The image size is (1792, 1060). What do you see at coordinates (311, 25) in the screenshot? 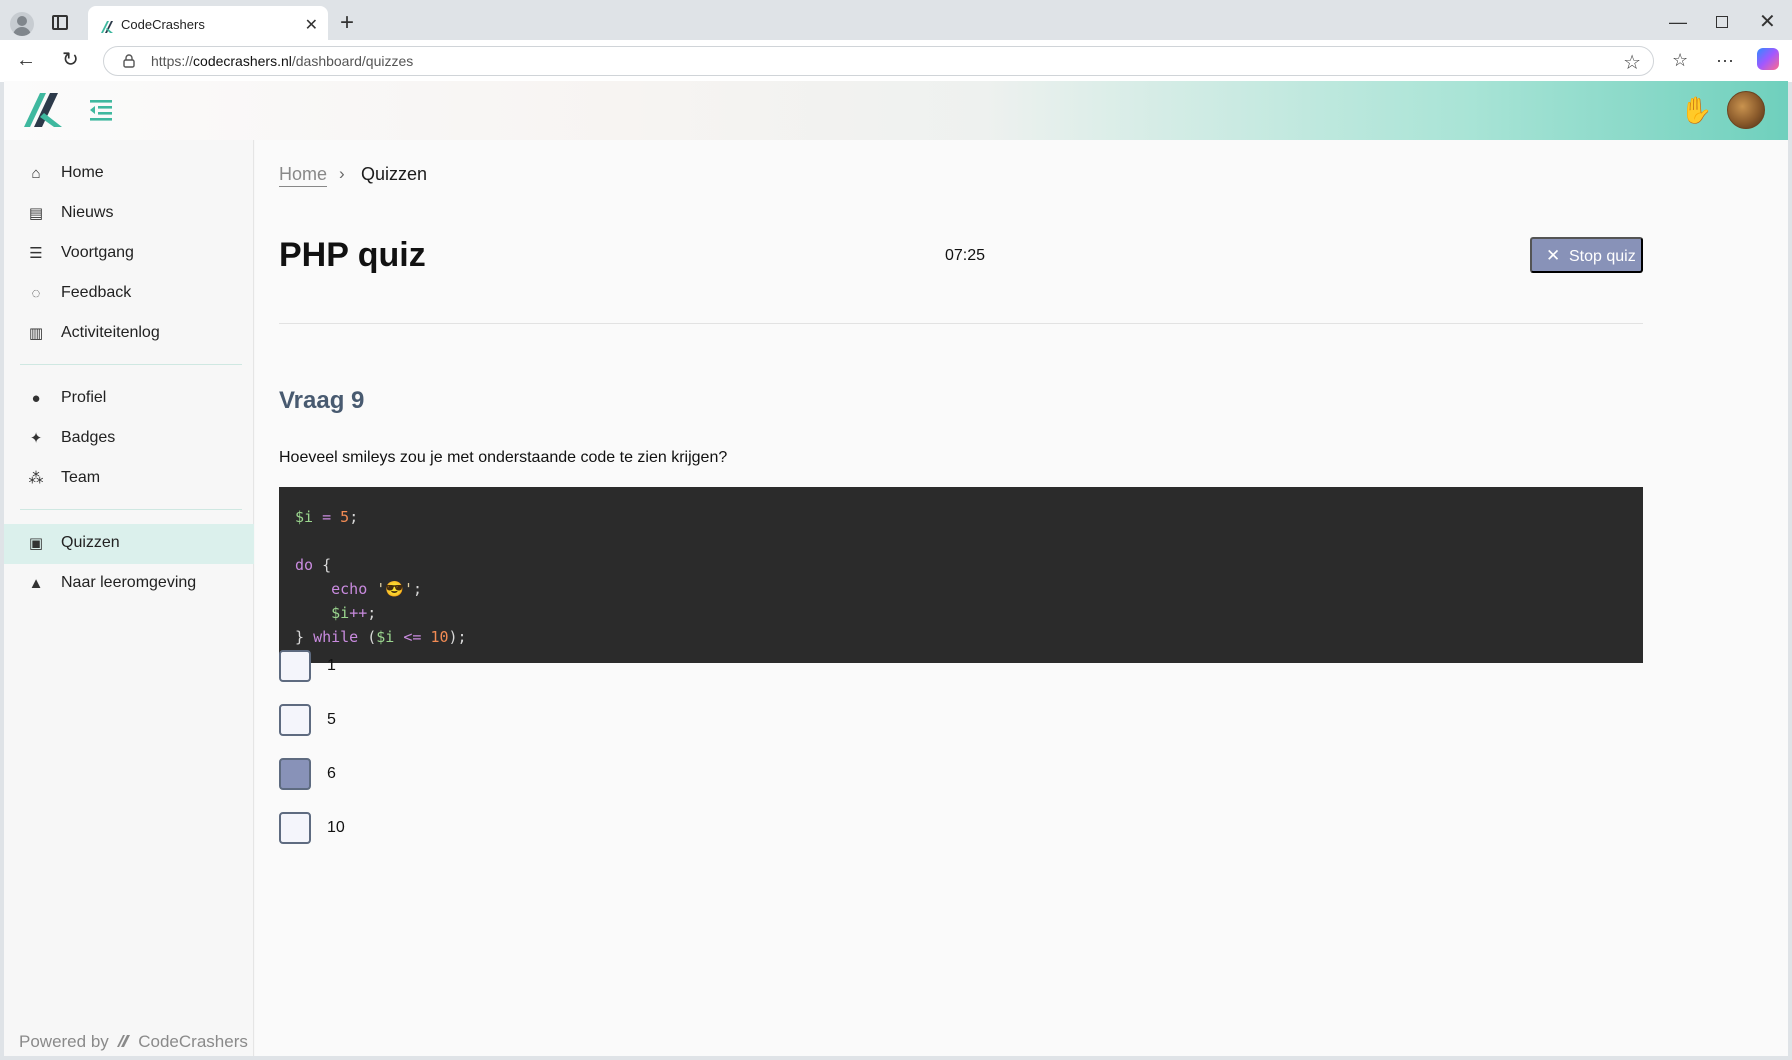
I see `tab-close-icon: ✕` at bounding box center [311, 25].